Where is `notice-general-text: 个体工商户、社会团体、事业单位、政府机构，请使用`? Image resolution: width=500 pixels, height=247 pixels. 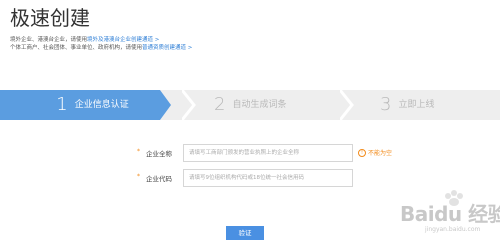 notice-general-text: 个体工商户、社会团体、事业单位、政府机构，请使用 is located at coordinates (76, 48).